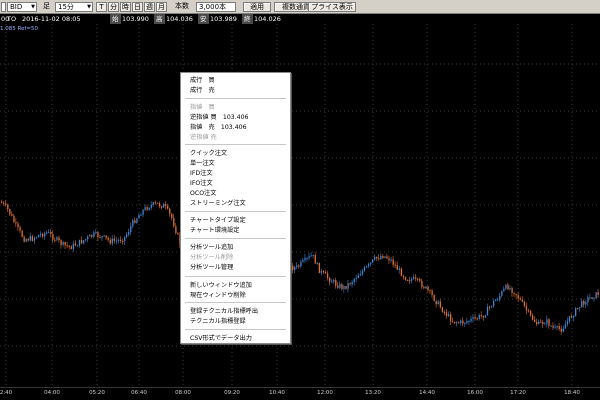  Describe the element at coordinates (235, 81) in the screenshot. I see `menu-item: 成行 買` at that location.